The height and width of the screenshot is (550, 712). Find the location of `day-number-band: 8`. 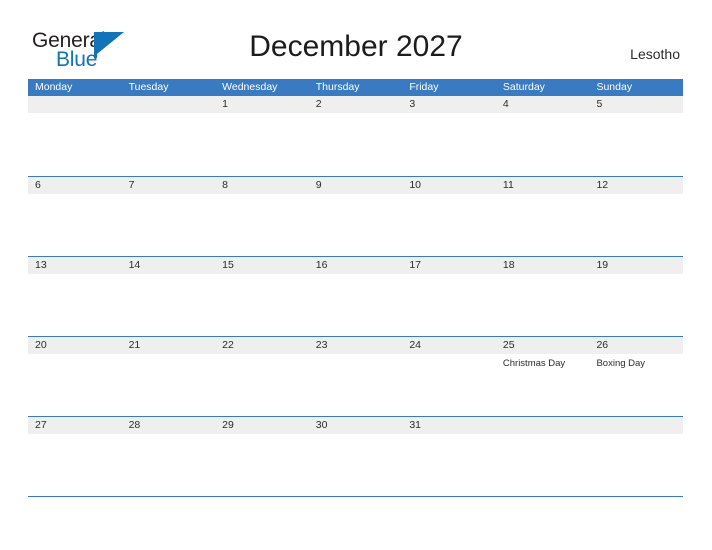

day-number-band: 8 is located at coordinates (262, 185).